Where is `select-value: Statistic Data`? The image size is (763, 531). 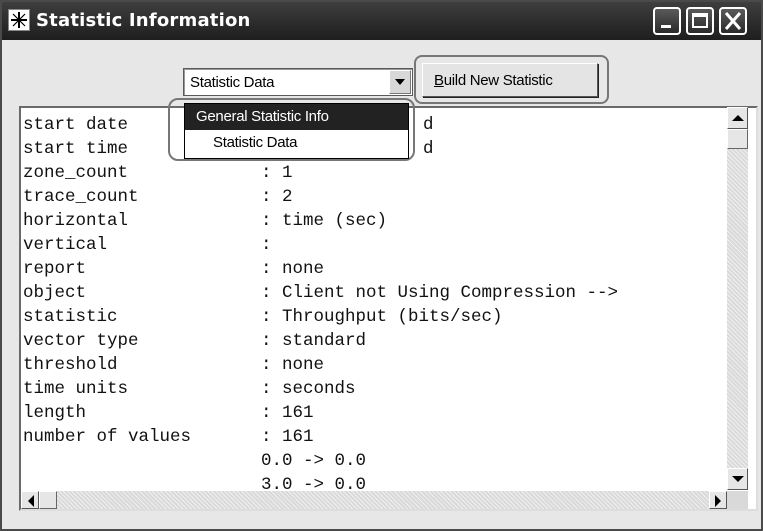
select-value: Statistic Data is located at coordinates (232, 82).